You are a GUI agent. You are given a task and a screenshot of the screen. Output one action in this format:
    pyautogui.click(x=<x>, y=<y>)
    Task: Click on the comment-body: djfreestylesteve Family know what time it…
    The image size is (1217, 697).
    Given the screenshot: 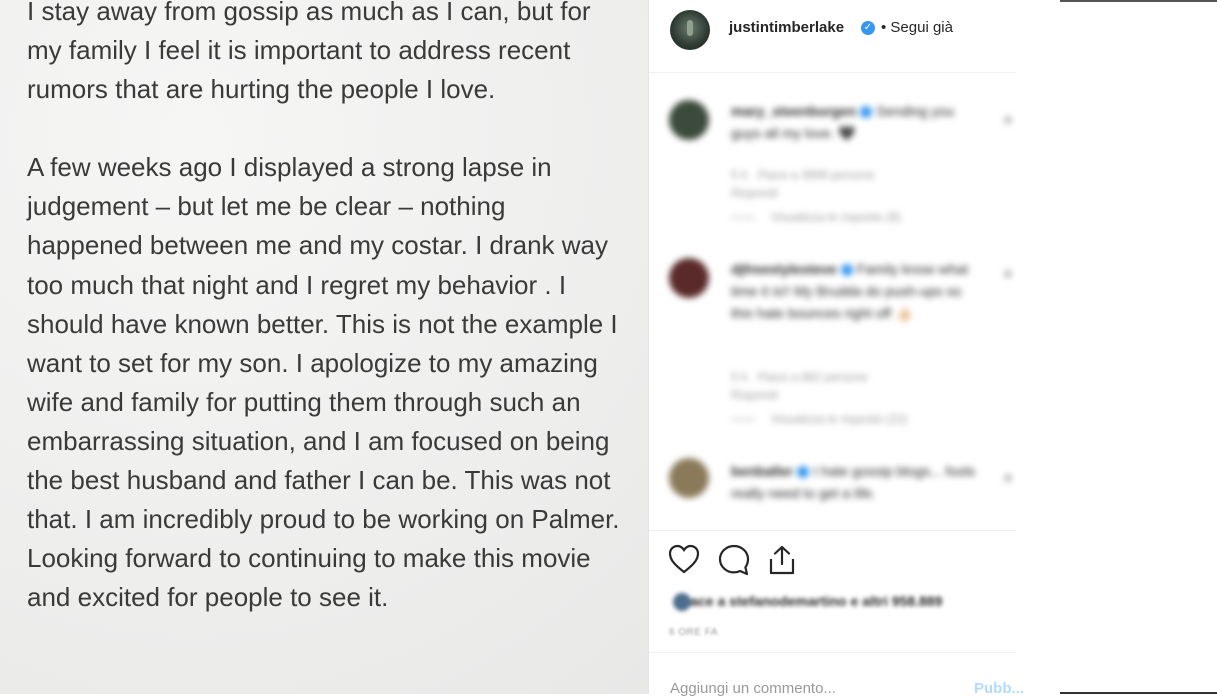 What is the action you would take?
    pyautogui.click(x=853, y=291)
    